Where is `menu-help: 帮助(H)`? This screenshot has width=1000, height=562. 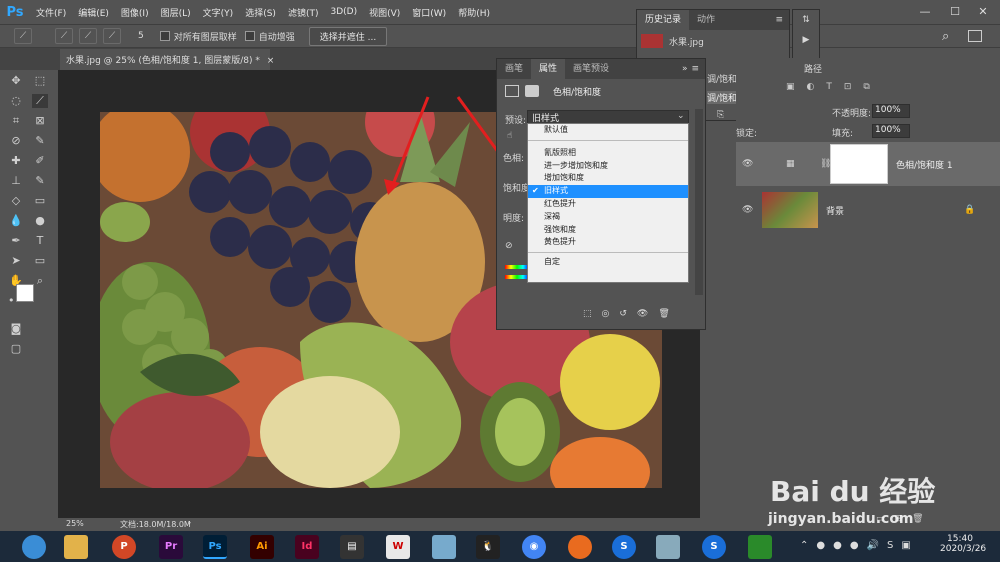
menu-help: 帮助(H) is located at coordinates (474, 12).